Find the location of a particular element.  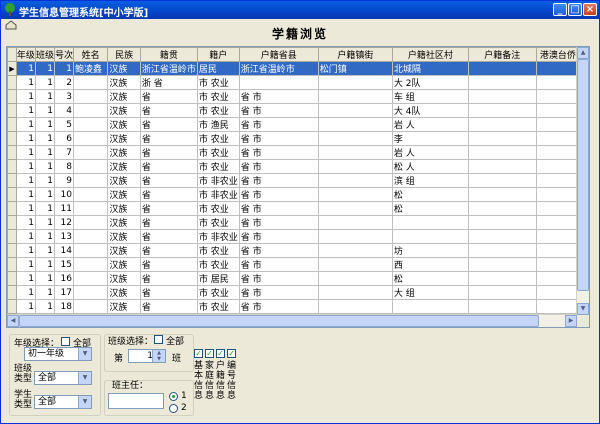

table-cell: 6 is located at coordinates (63, 138).